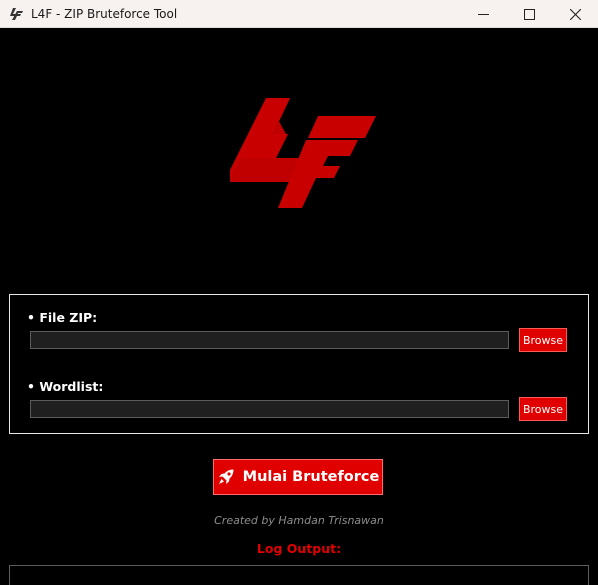  What do you see at coordinates (299, 14) in the screenshot?
I see `title-bar: L4F - ZIP Bruteforce Tool` at bounding box center [299, 14].